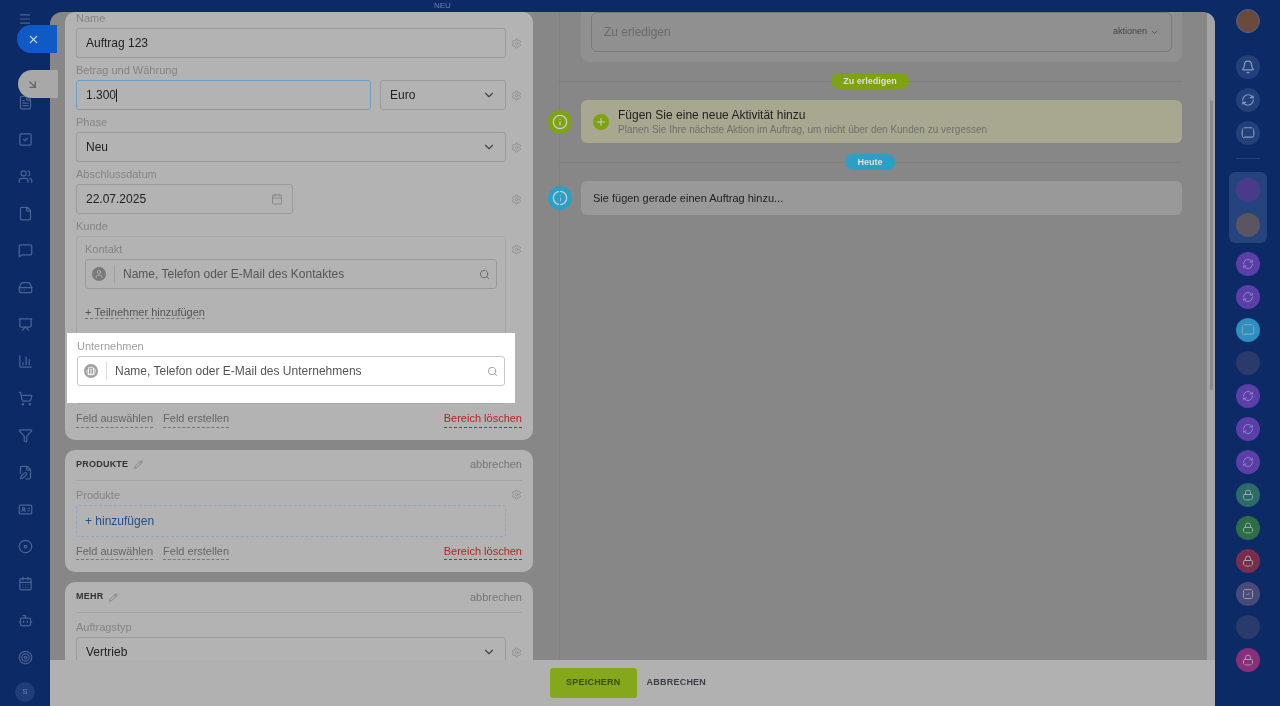 This screenshot has width=1280, height=706. I want to click on select-field: Vertrieb, so click(291, 648).